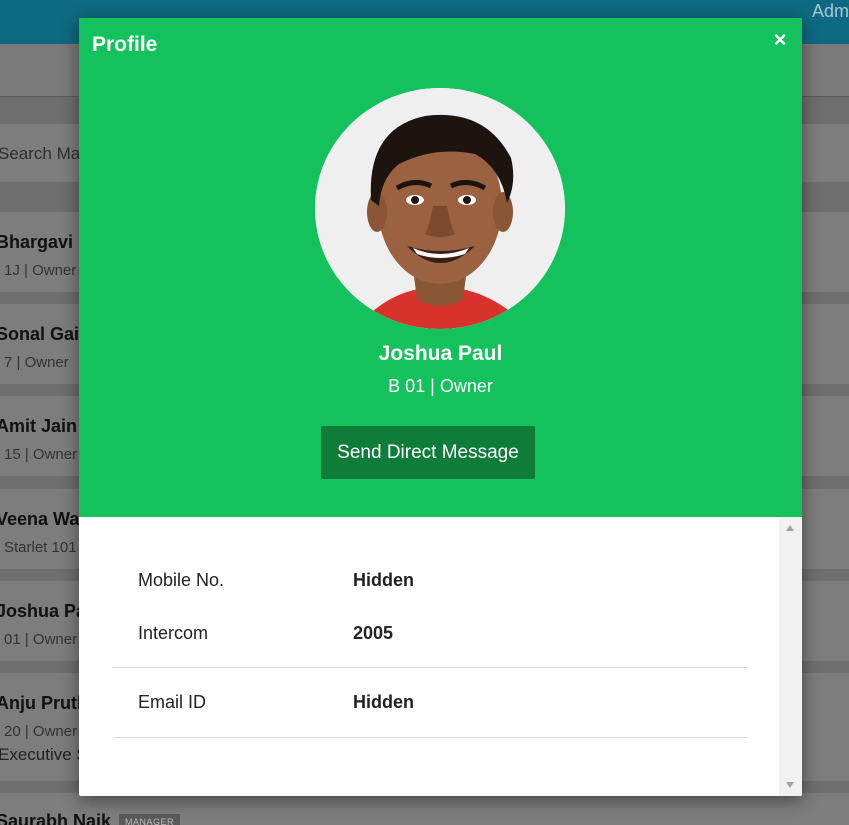 This screenshot has width=849, height=825. Describe the element at coordinates (39, 426) in the screenshot. I see `member-name: Amit Jain` at that location.